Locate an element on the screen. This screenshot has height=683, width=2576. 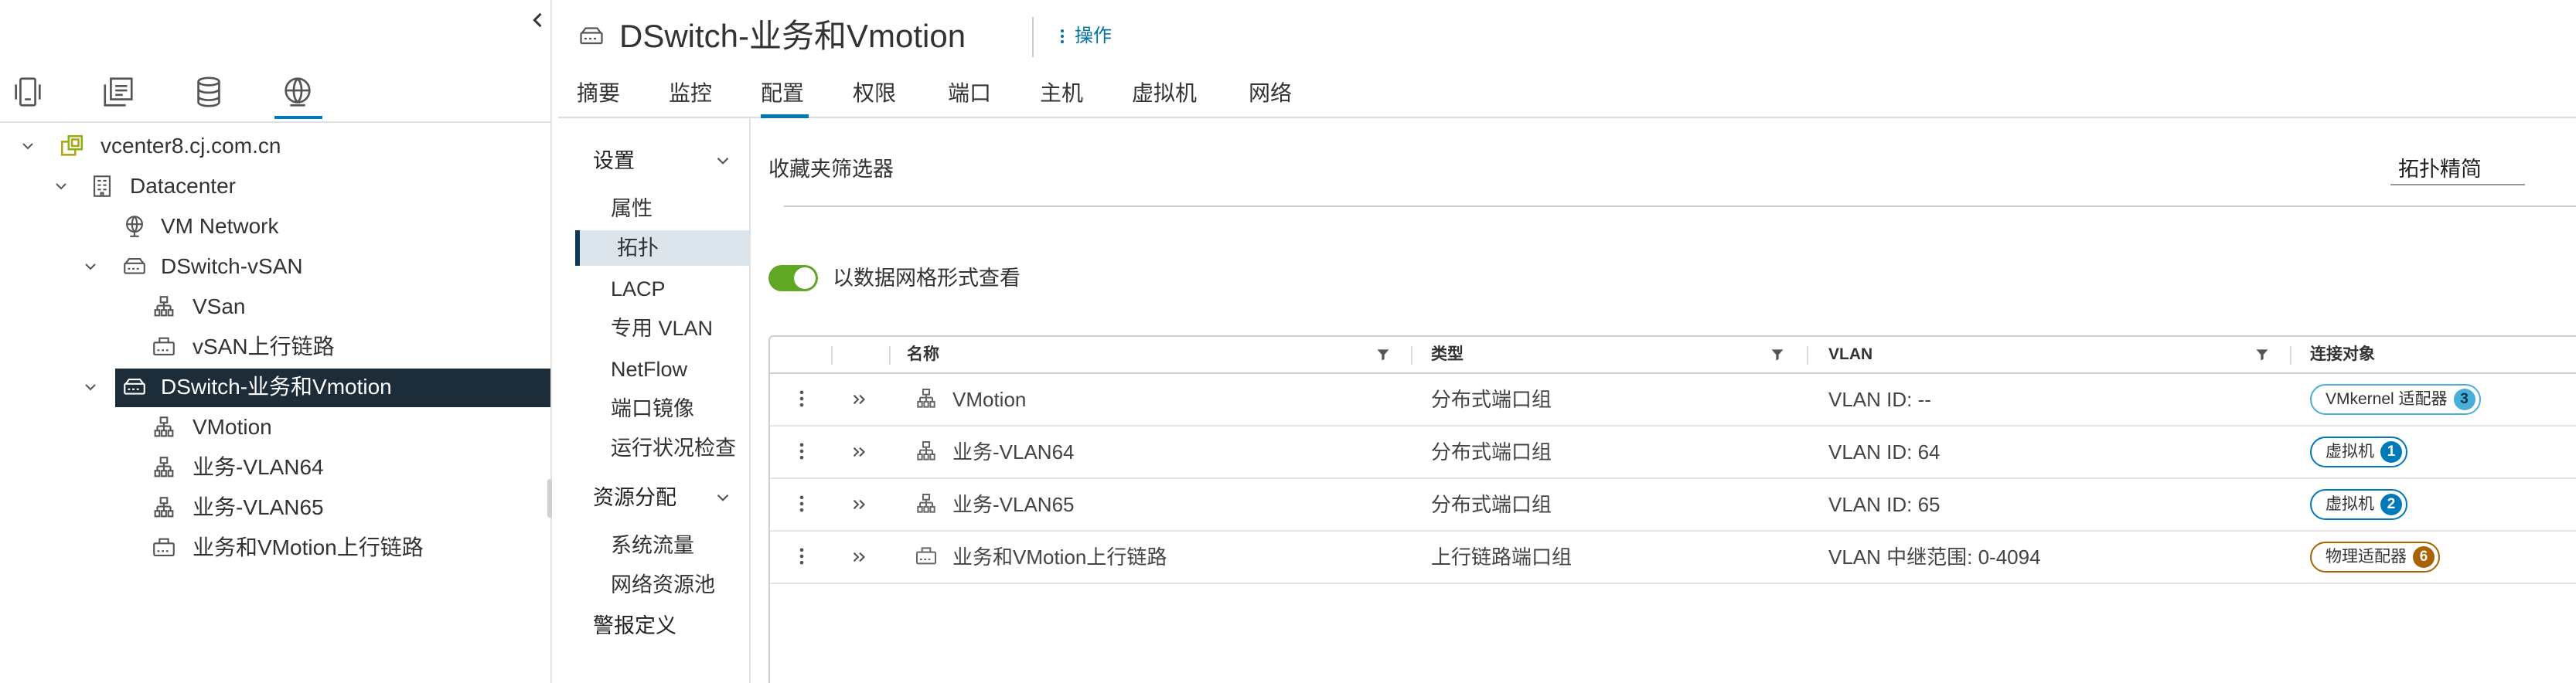
badge-count: 2 is located at coordinates (2391, 504).